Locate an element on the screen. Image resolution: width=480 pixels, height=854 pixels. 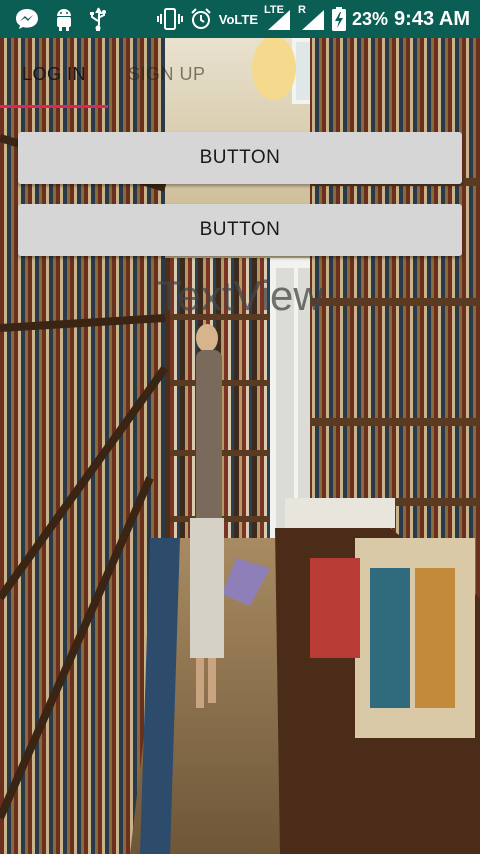
android-icon is located at coordinates (64, 20).